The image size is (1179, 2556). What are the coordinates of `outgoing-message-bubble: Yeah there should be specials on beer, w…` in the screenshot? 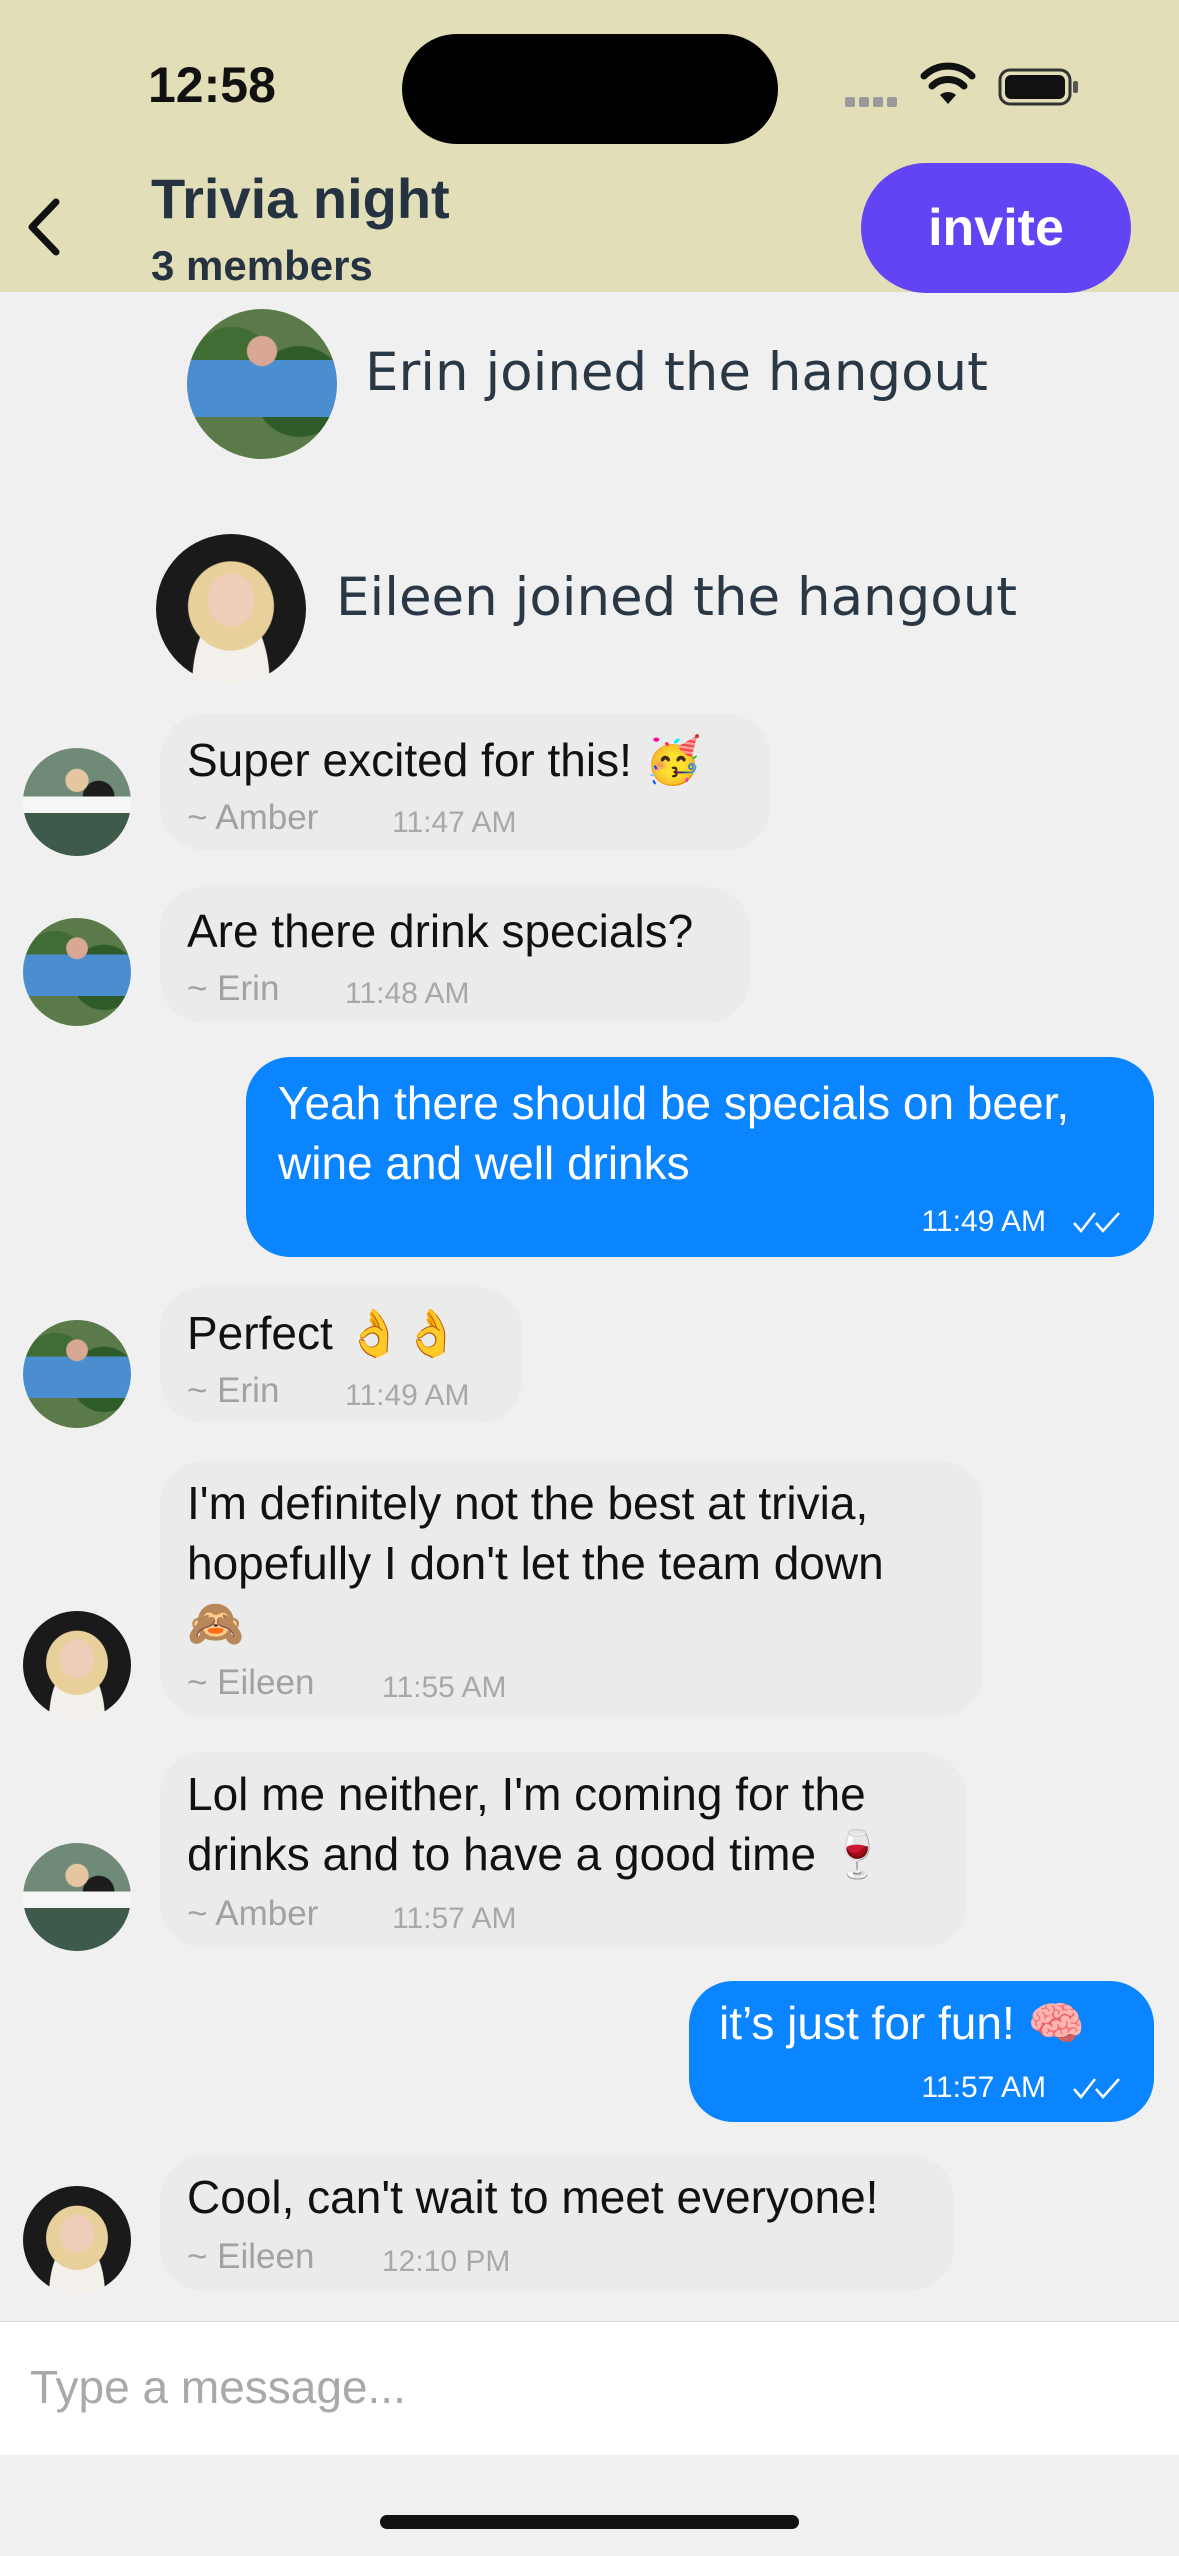 It's located at (700, 1157).